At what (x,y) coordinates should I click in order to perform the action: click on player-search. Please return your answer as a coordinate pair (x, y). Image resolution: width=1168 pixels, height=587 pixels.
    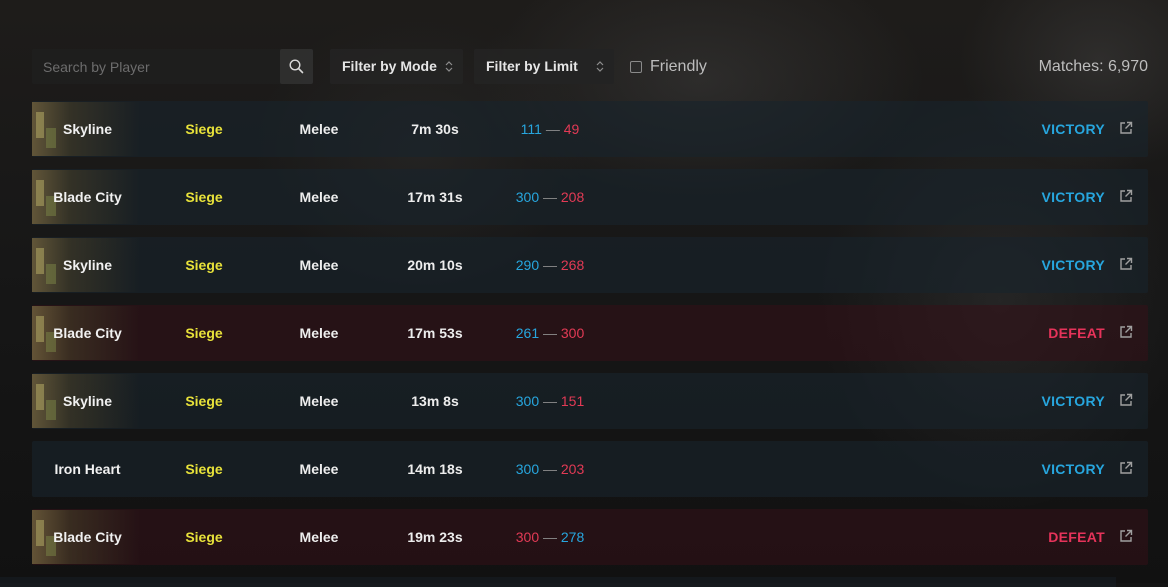
    Looking at the image, I should click on (172, 66).